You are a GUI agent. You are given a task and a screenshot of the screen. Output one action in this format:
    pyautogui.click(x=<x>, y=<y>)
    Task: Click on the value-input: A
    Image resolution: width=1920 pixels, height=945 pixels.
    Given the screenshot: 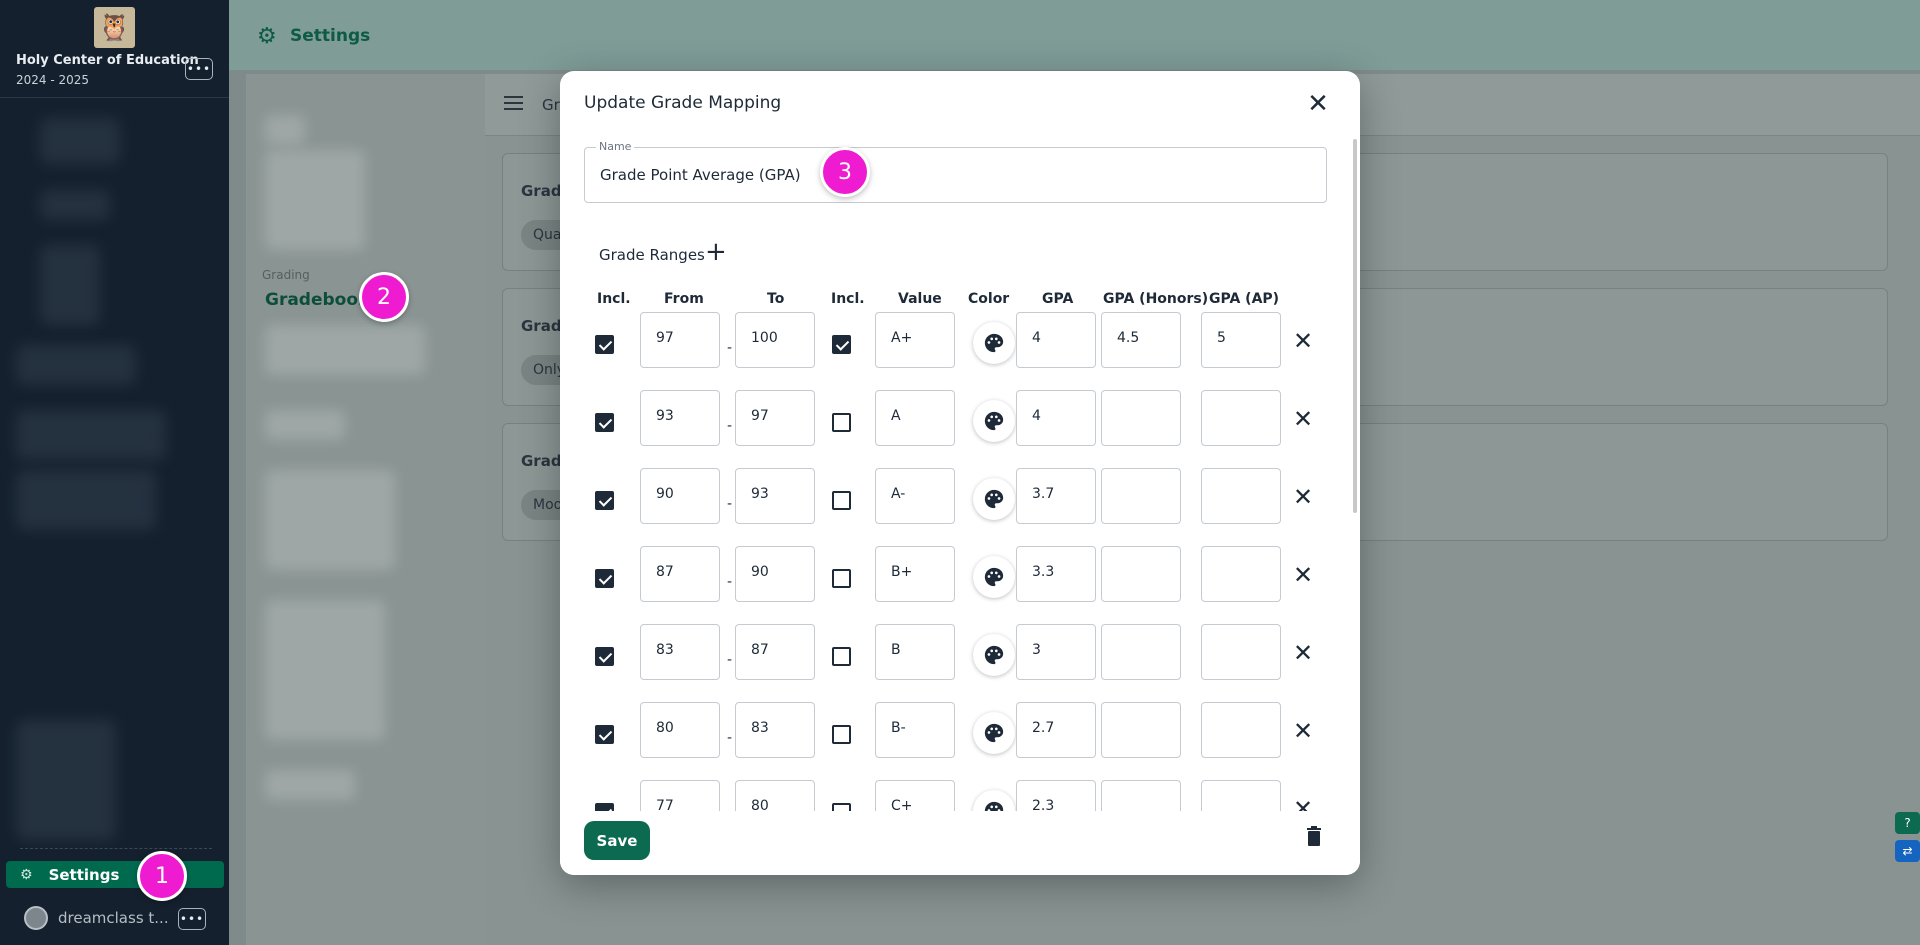 What is the action you would take?
    pyautogui.click(x=915, y=418)
    